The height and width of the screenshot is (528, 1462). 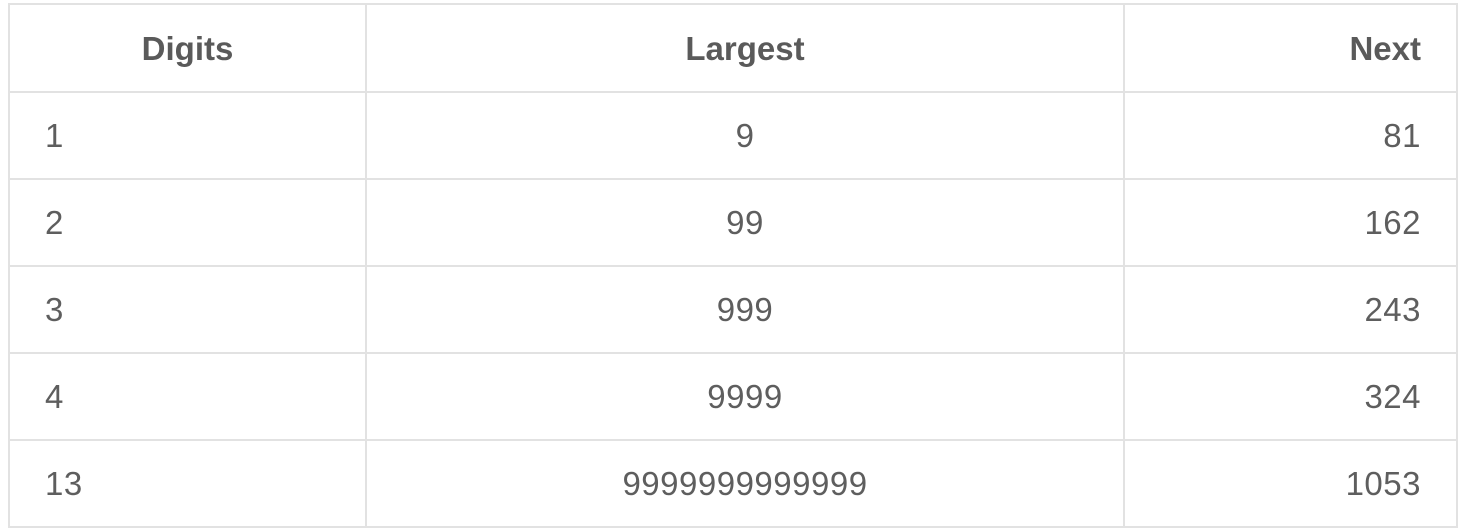 I want to click on header-next: Next, so click(x=1290, y=48).